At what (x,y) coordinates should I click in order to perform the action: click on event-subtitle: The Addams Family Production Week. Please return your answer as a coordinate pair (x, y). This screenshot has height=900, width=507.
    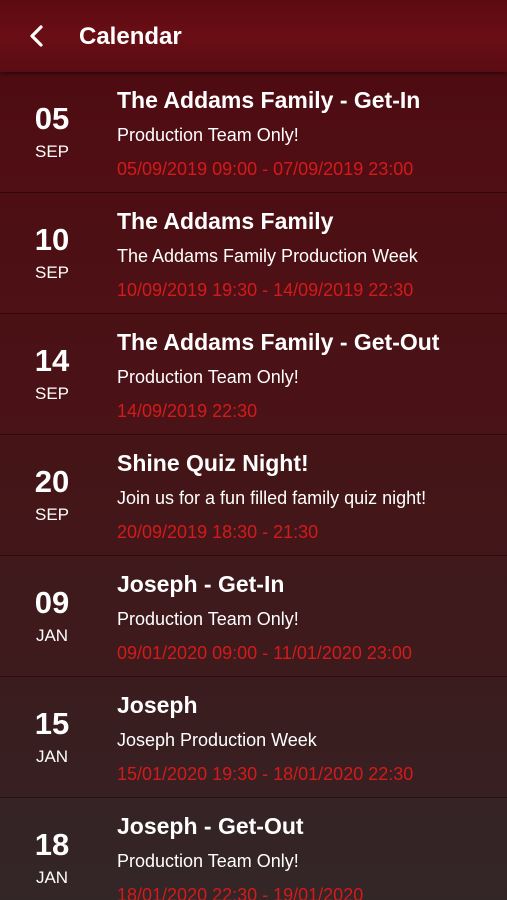
    Looking at the image, I should click on (267, 256).